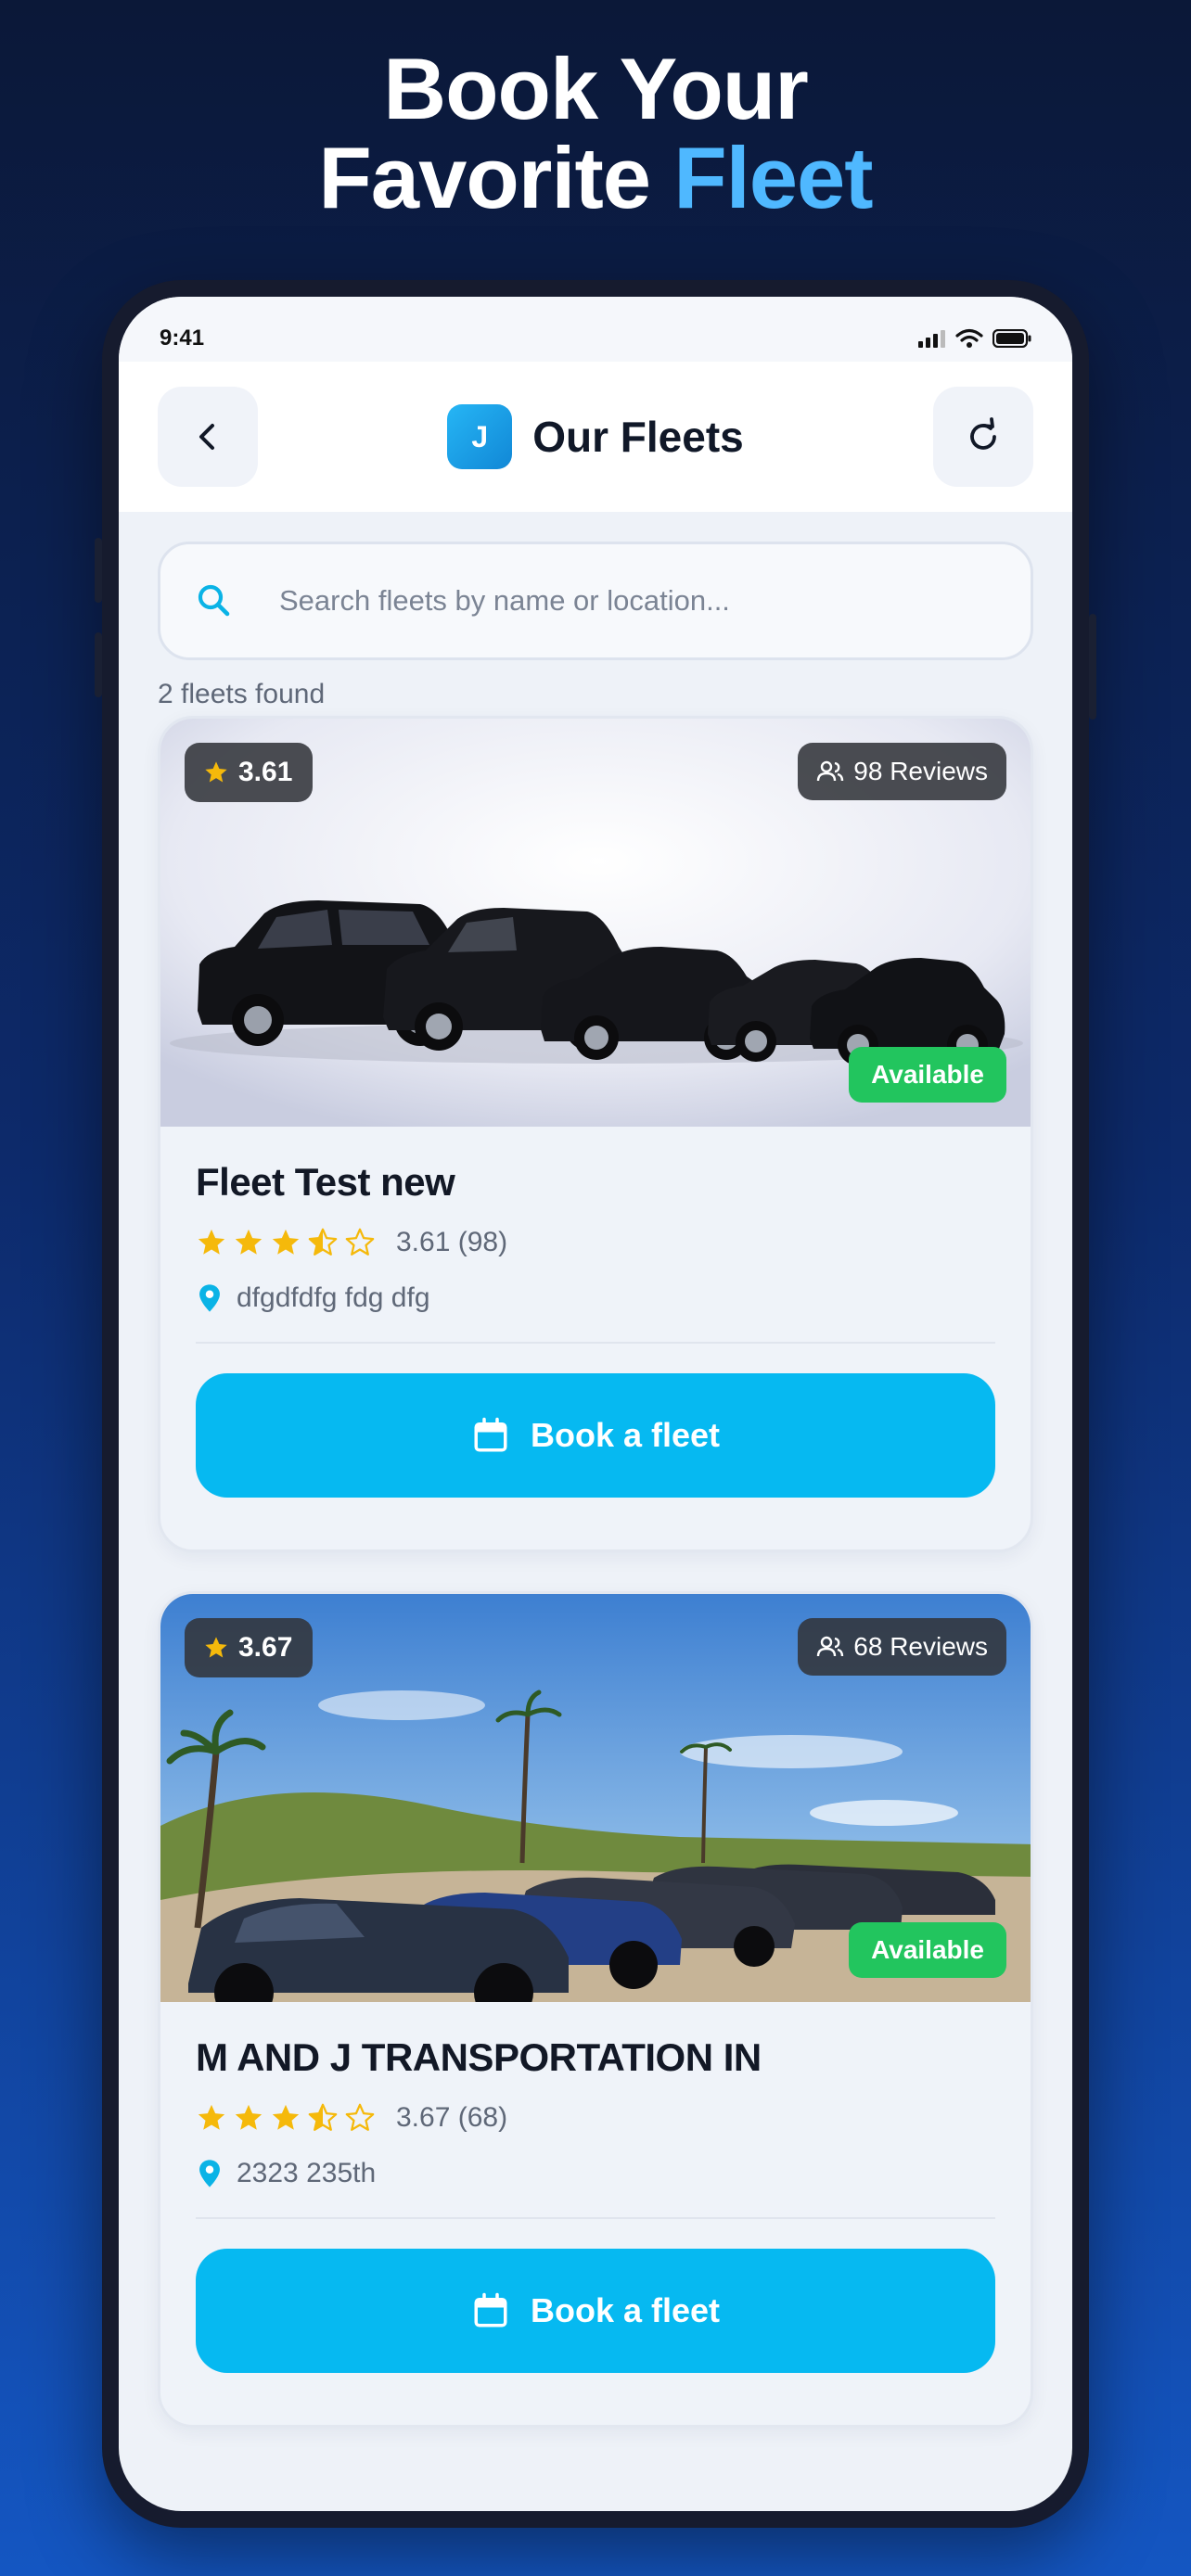  What do you see at coordinates (595, 1298) in the screenshot?
I see `location-row: dfgdfdfg fdg dfg` at bounding box center [595, 1298].